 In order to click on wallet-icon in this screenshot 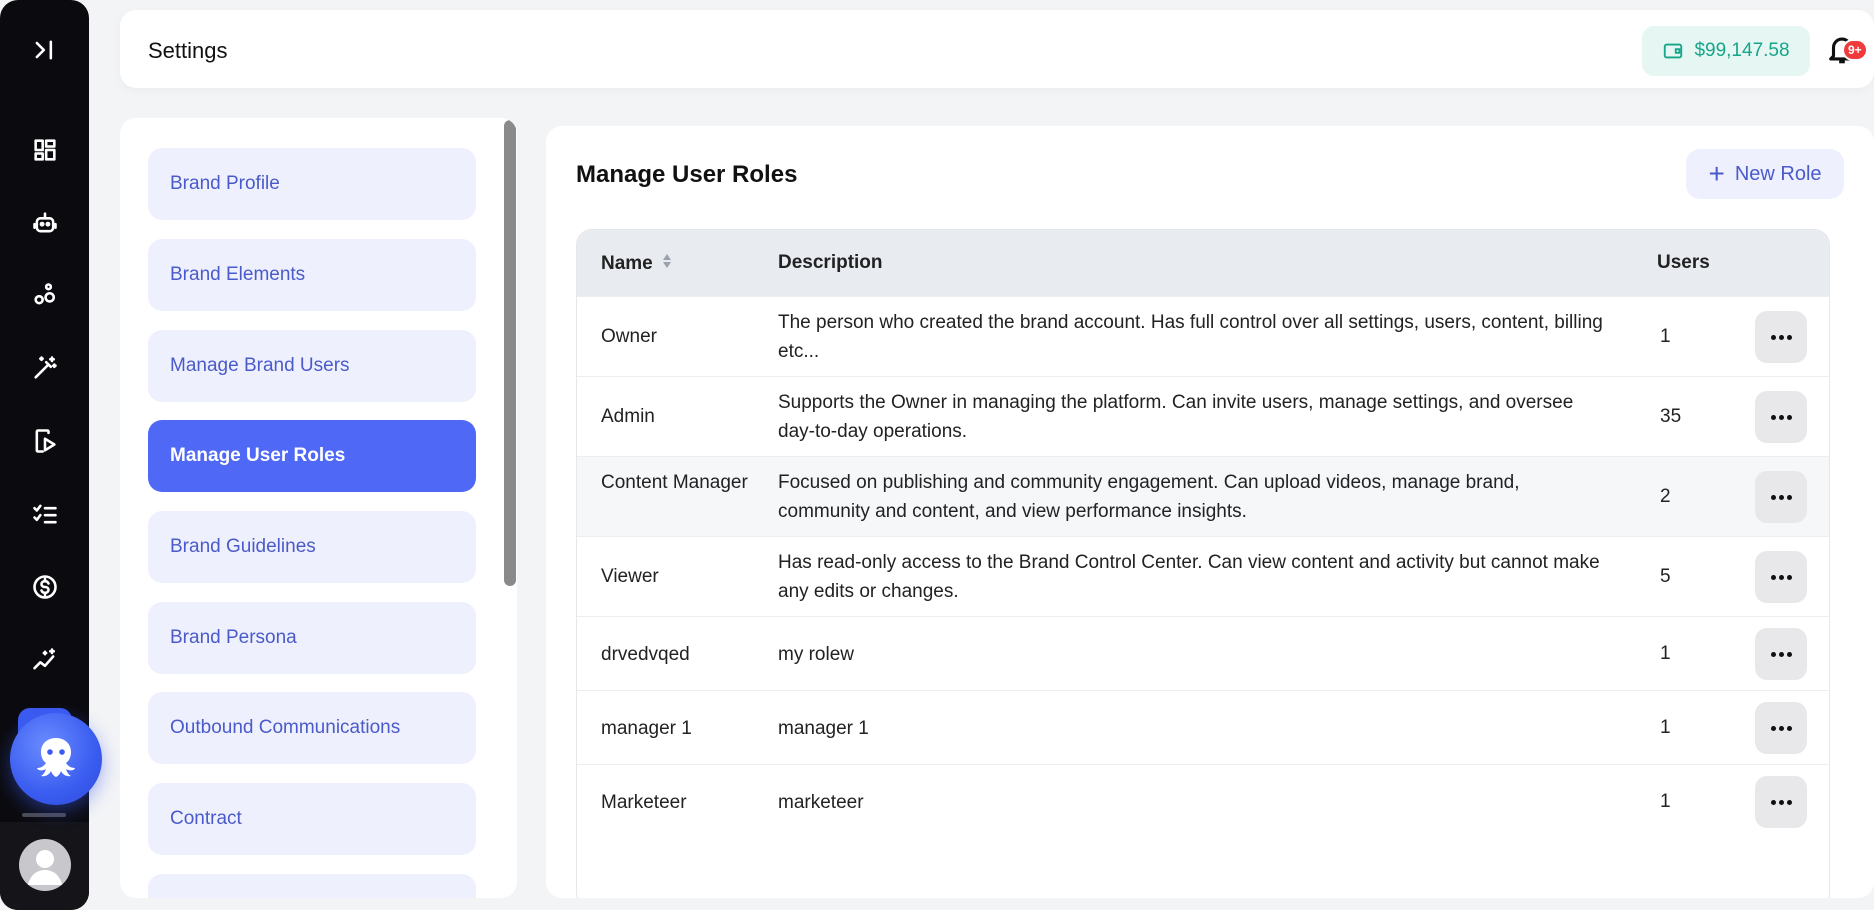, I will do `click(1673, 51)`.